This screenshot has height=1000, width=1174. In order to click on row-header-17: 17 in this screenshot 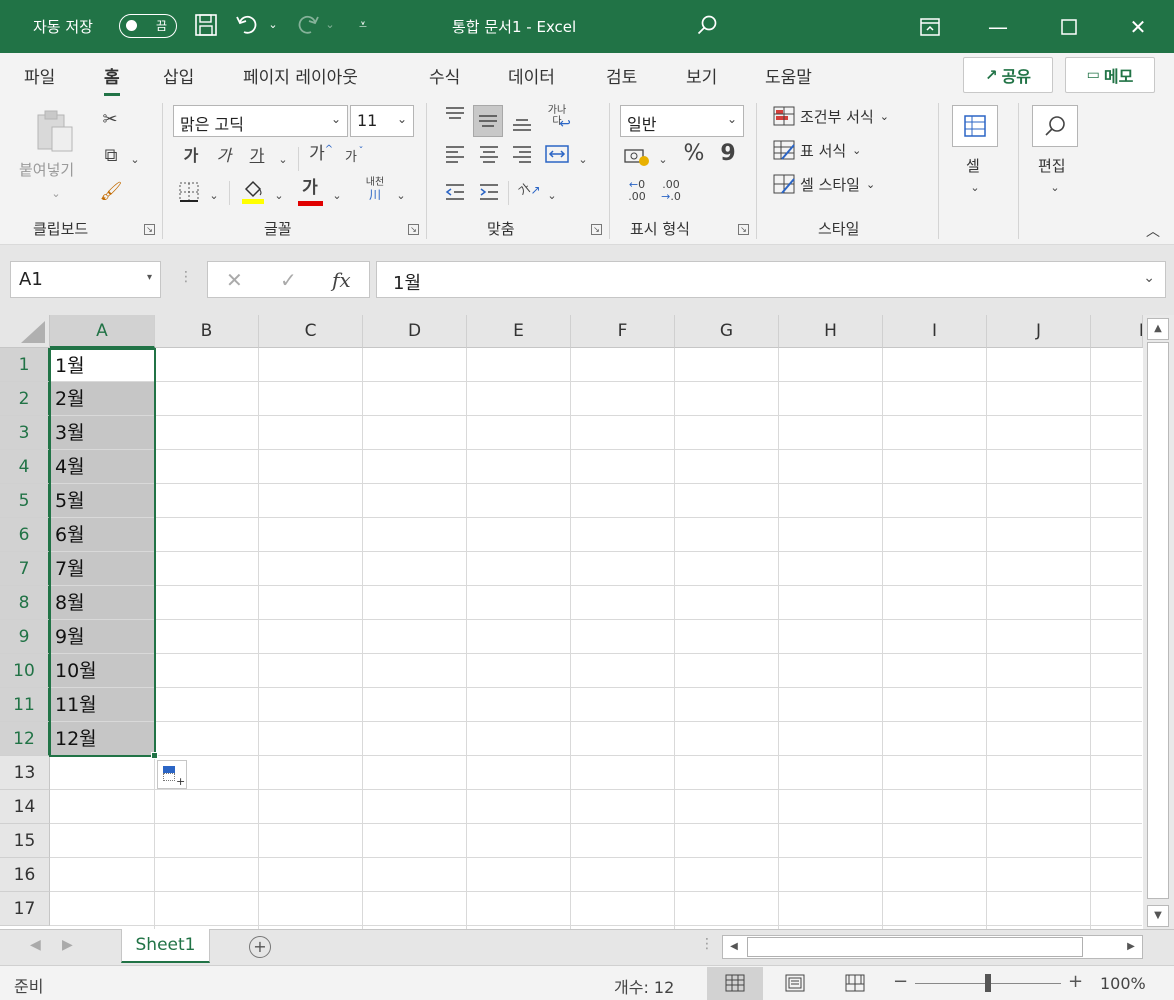, I will do `click(25, 909)`.